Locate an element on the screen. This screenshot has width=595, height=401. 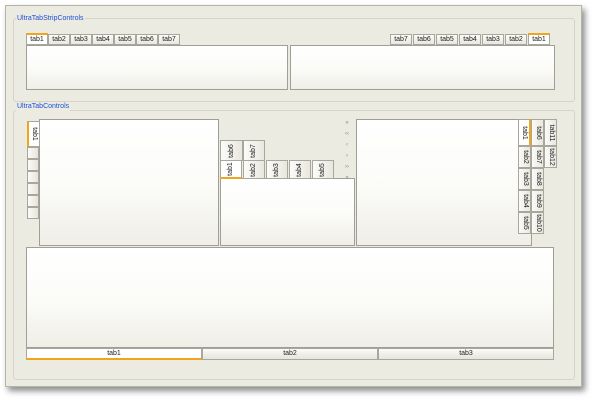
strip-right-tab6: tab6 is located at coordinates (424, 39).